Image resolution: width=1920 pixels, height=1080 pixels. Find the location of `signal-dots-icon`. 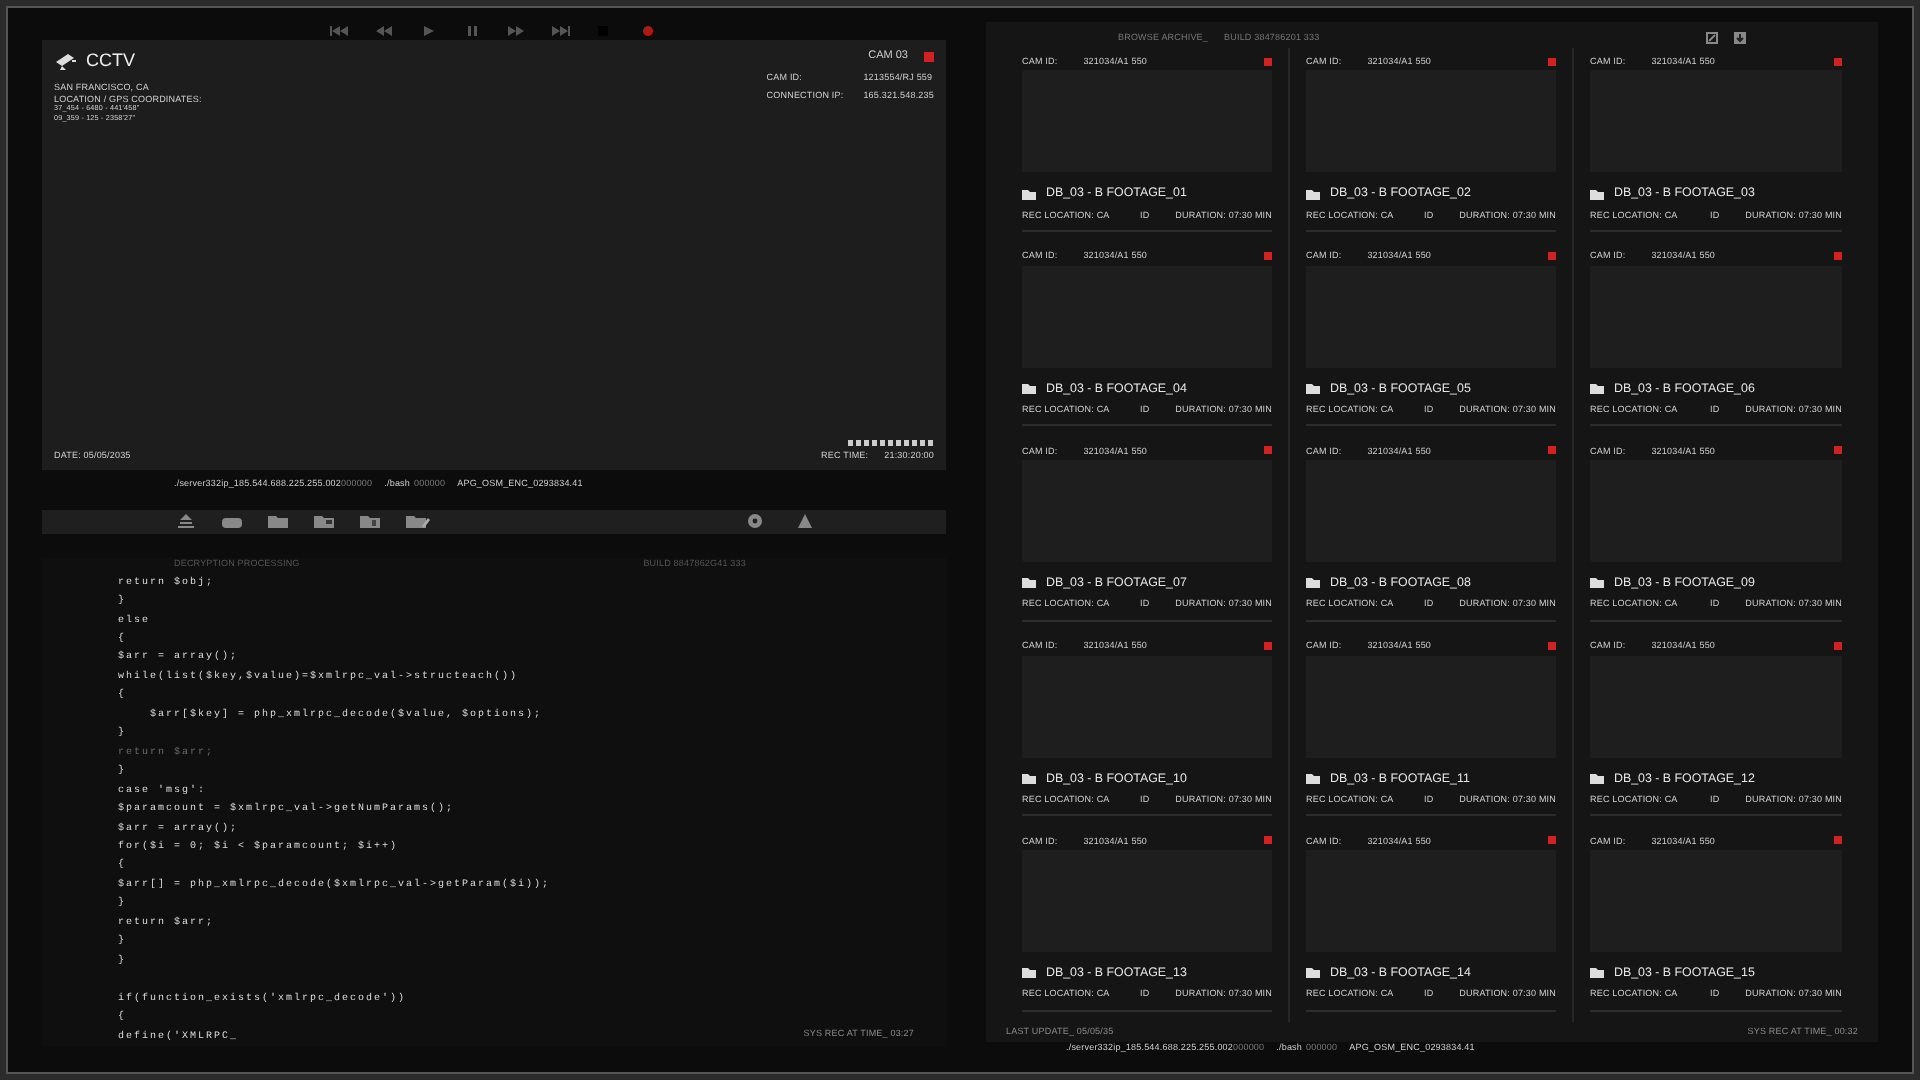

signal-dots-icon is located at coordinates (891, 443).